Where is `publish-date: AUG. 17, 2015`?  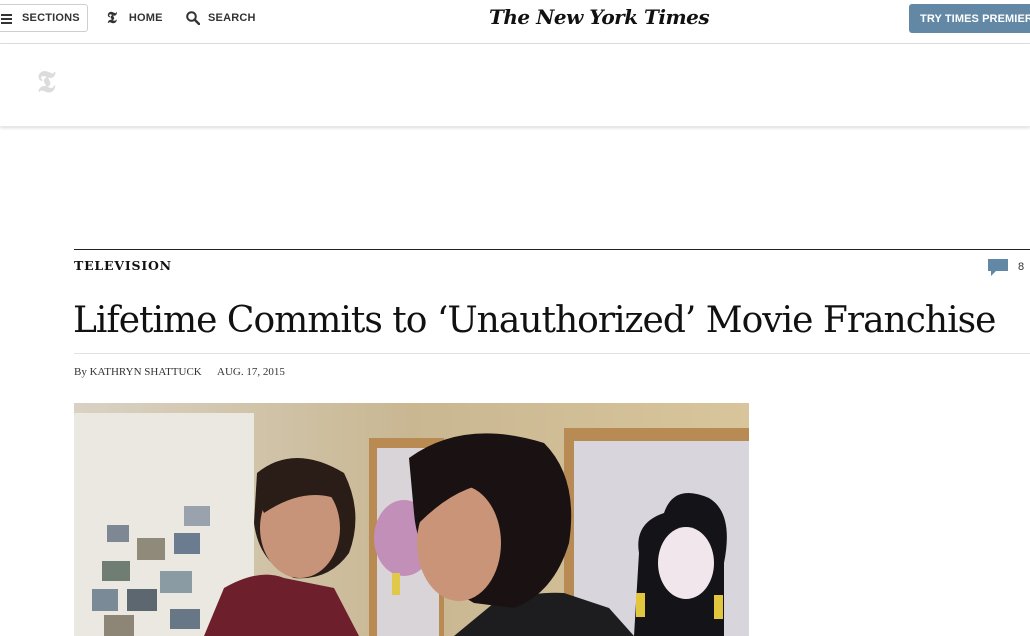
publish-date: AUG. 17, 2015 is located at coordinates (251, 372).